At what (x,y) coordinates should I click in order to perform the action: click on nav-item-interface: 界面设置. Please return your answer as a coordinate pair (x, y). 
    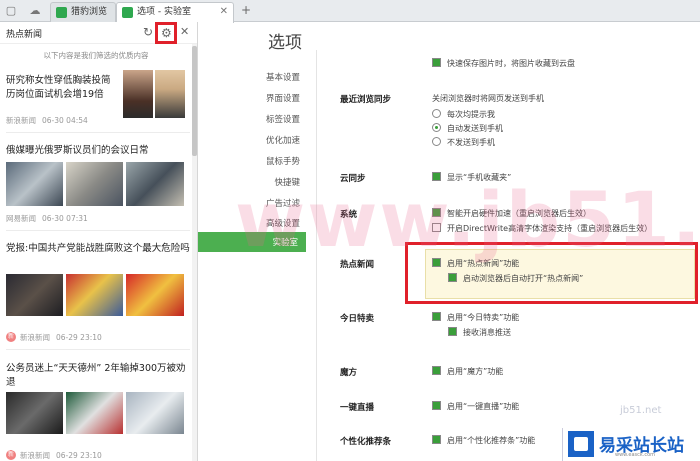
    Looking at the image, I should click on (250, 98).